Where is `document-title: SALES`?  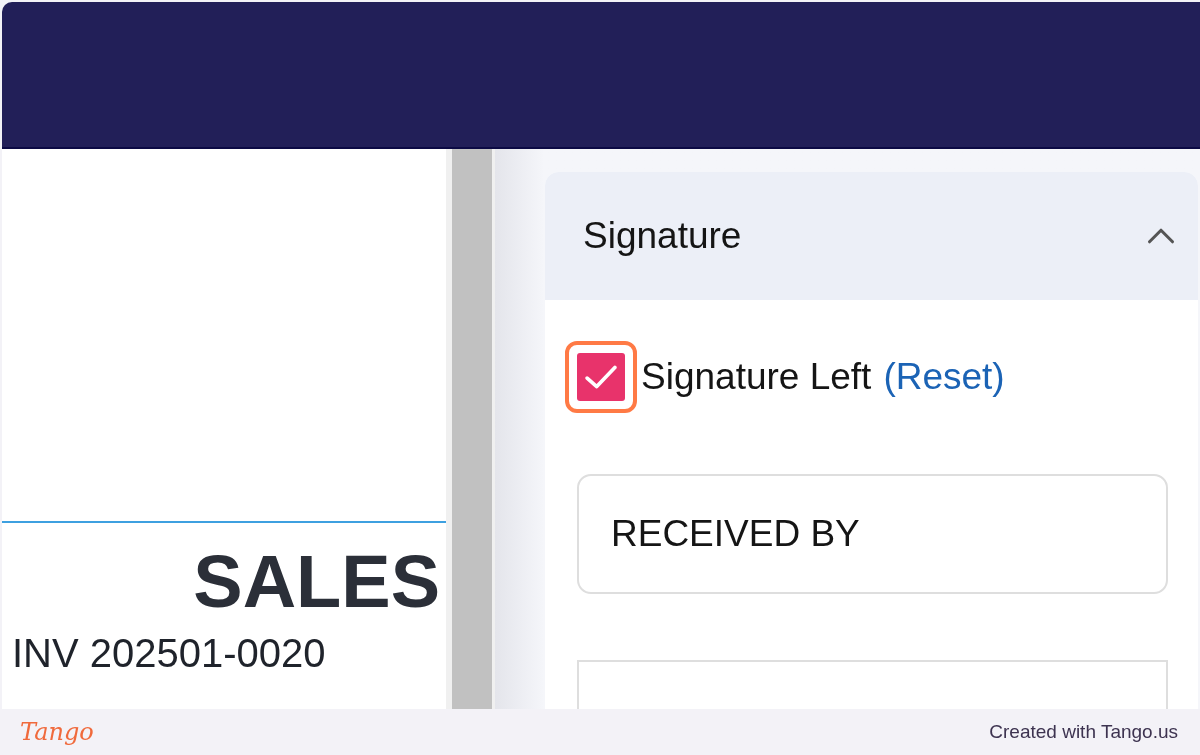 document-title: SALES is located at coordinates (316, 582).